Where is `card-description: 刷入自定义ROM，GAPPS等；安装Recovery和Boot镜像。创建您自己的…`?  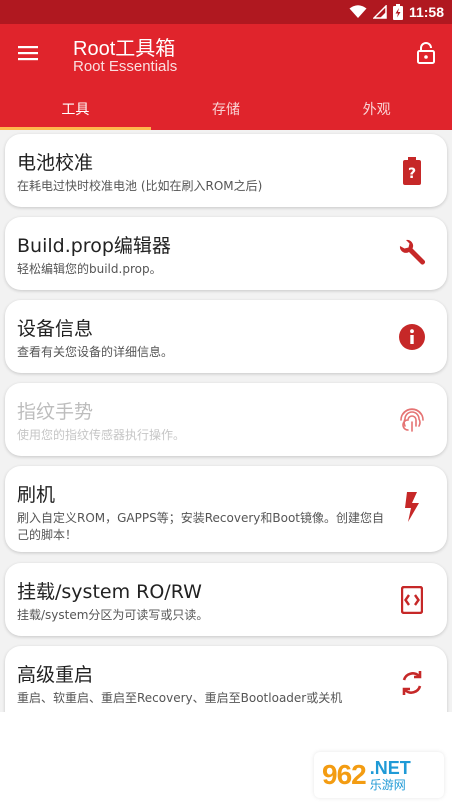
card-description: 刷入自定义ROM，GAPPS等；安装Recovery和Boot镜像。创建您自己的… is located at coordinates (200, 526).